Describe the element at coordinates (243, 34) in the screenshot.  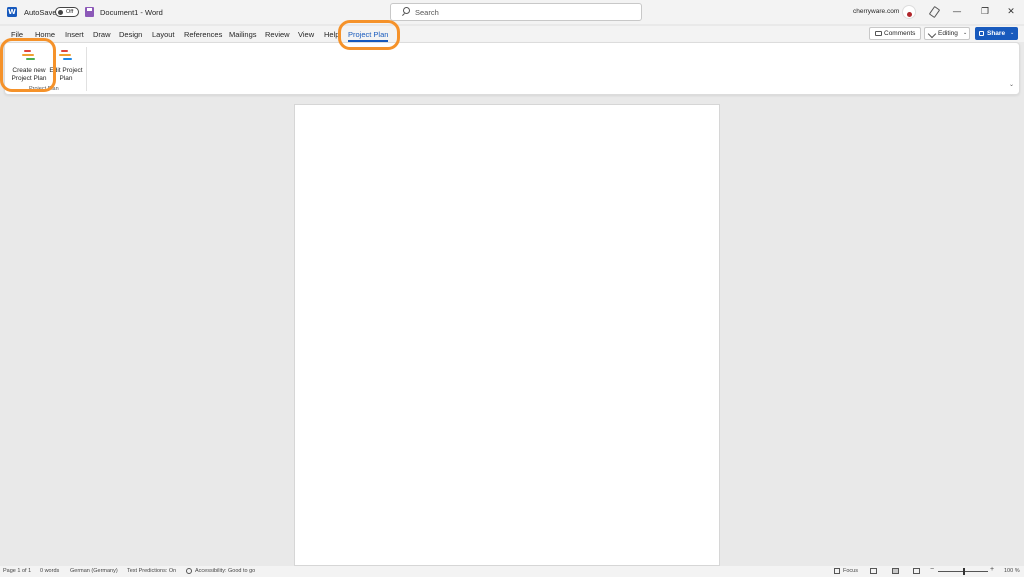
I see `tab-mailings: Mailings` at that location.